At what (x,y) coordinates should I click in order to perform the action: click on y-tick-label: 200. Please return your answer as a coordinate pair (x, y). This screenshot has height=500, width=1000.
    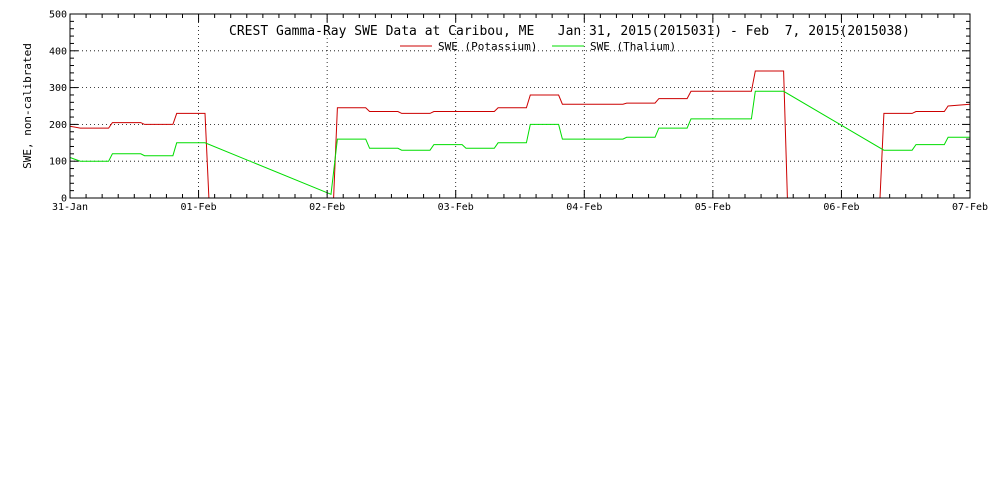
    Looking at the image, I should click on (58, 125).